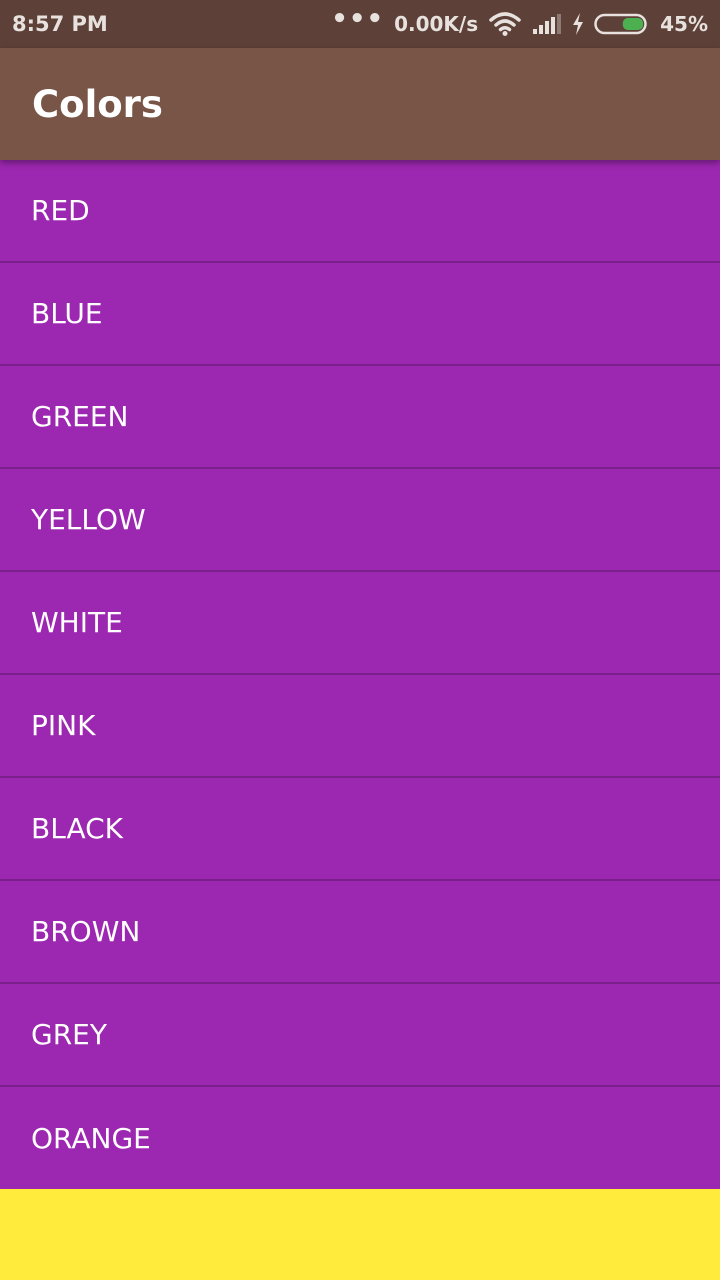  I want to click on list-item-black: BLACK, so click(360, 829).